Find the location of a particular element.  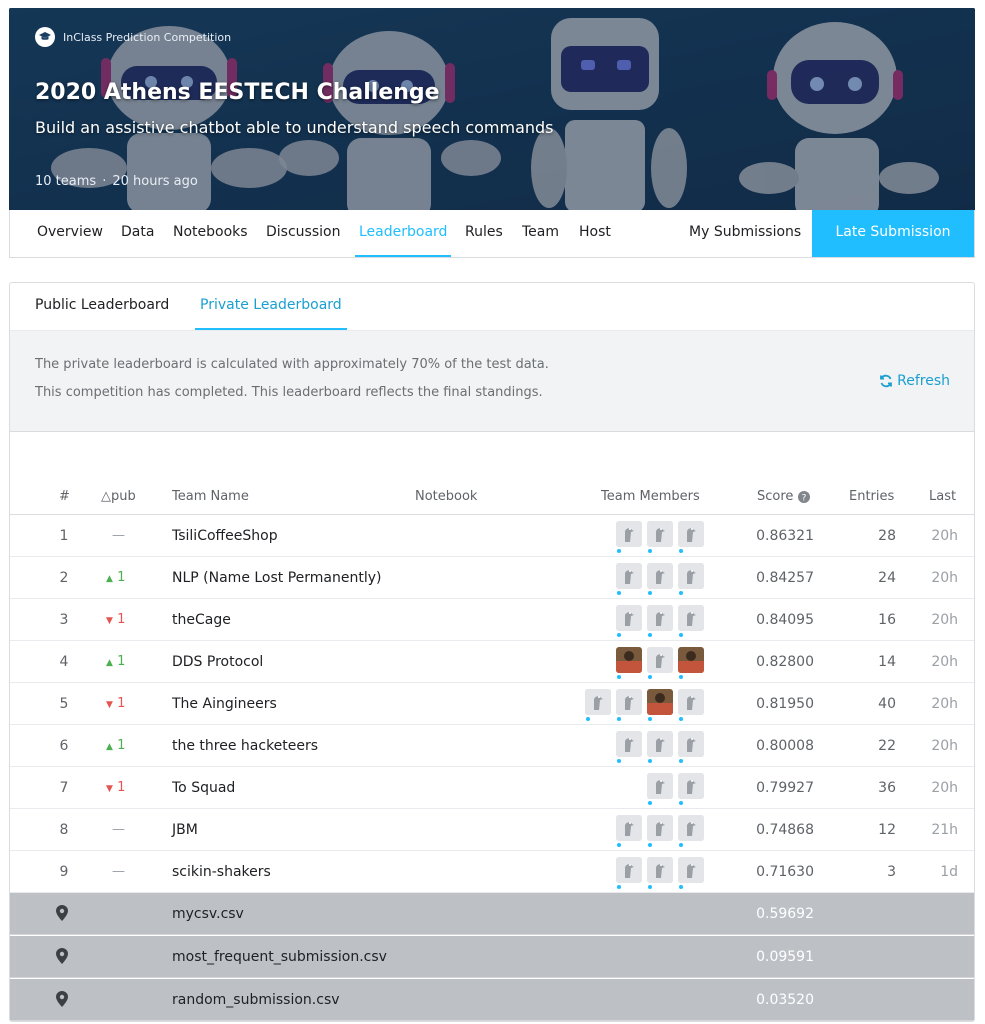

tab-rules: Rules is located at coordinates (484, 233).